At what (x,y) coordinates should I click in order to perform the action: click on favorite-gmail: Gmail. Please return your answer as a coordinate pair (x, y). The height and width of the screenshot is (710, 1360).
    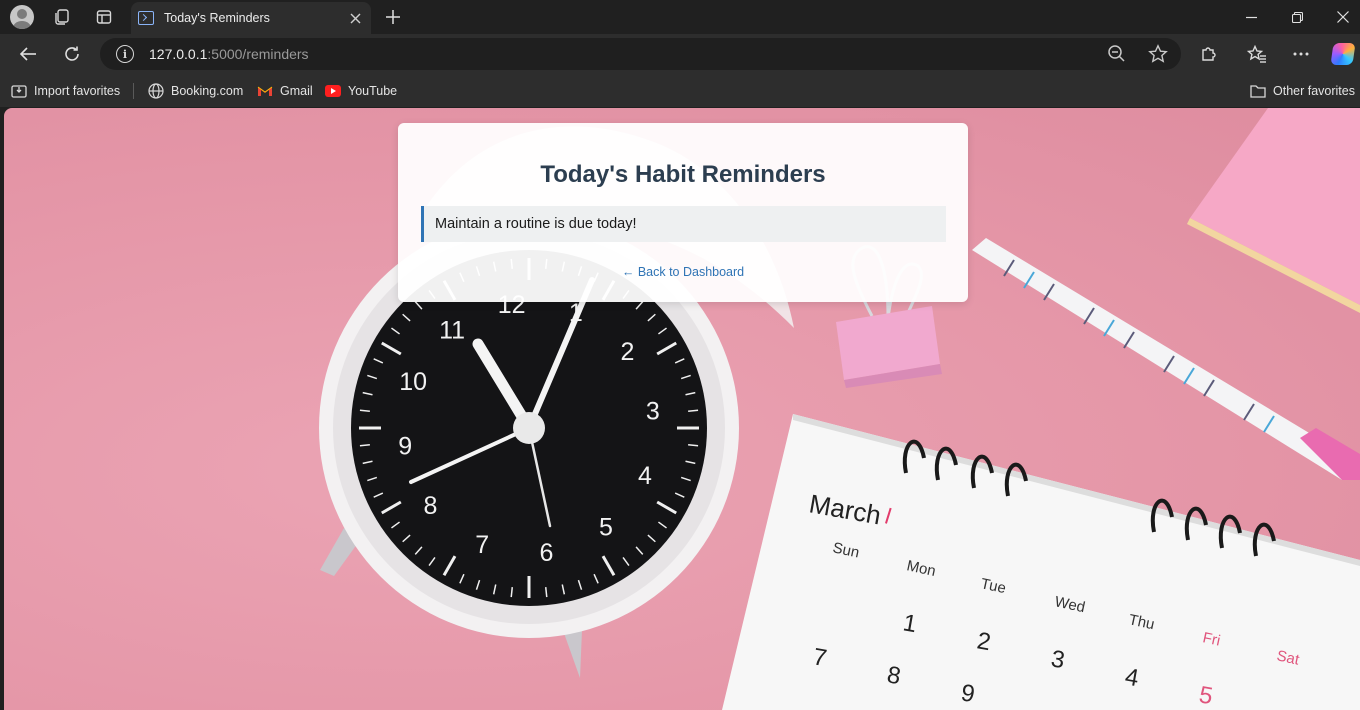
    Looking at the image, I should click on (285, 91).